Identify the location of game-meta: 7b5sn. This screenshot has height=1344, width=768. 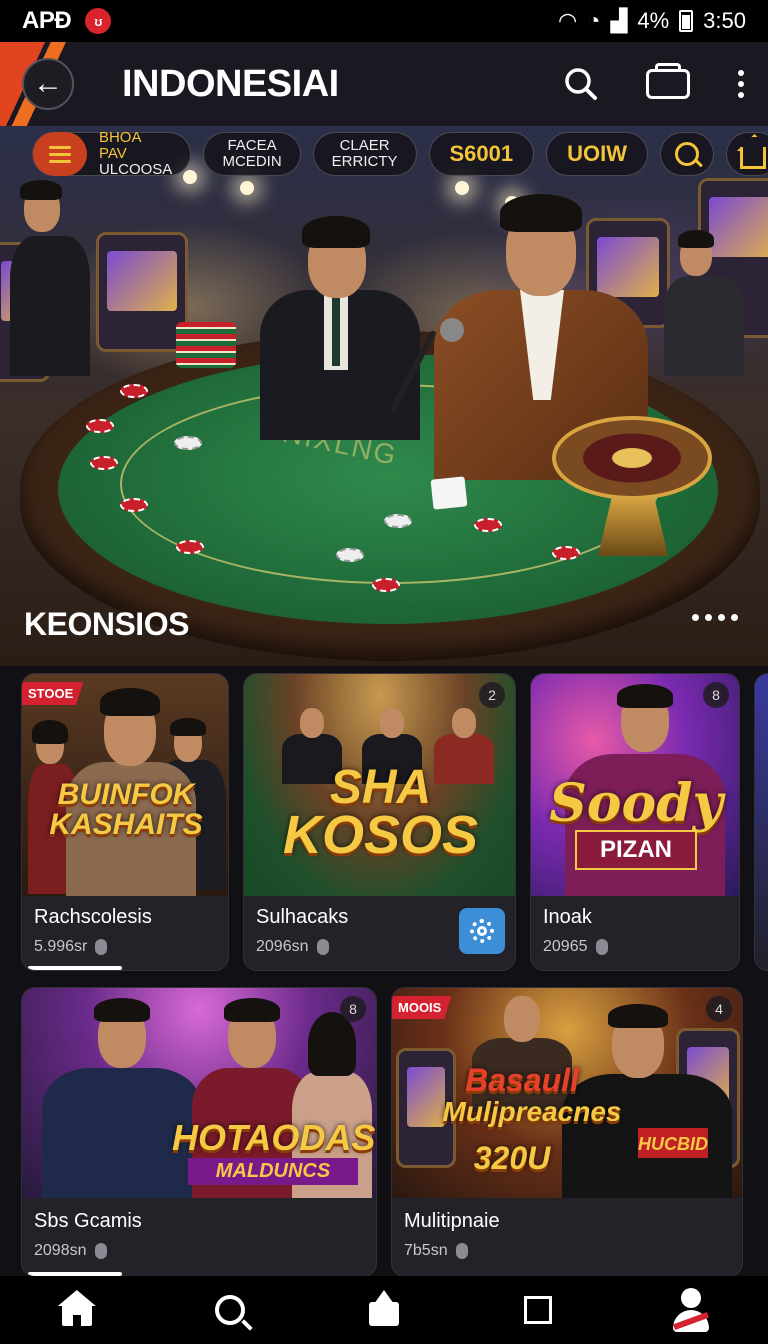
(436, 1251).